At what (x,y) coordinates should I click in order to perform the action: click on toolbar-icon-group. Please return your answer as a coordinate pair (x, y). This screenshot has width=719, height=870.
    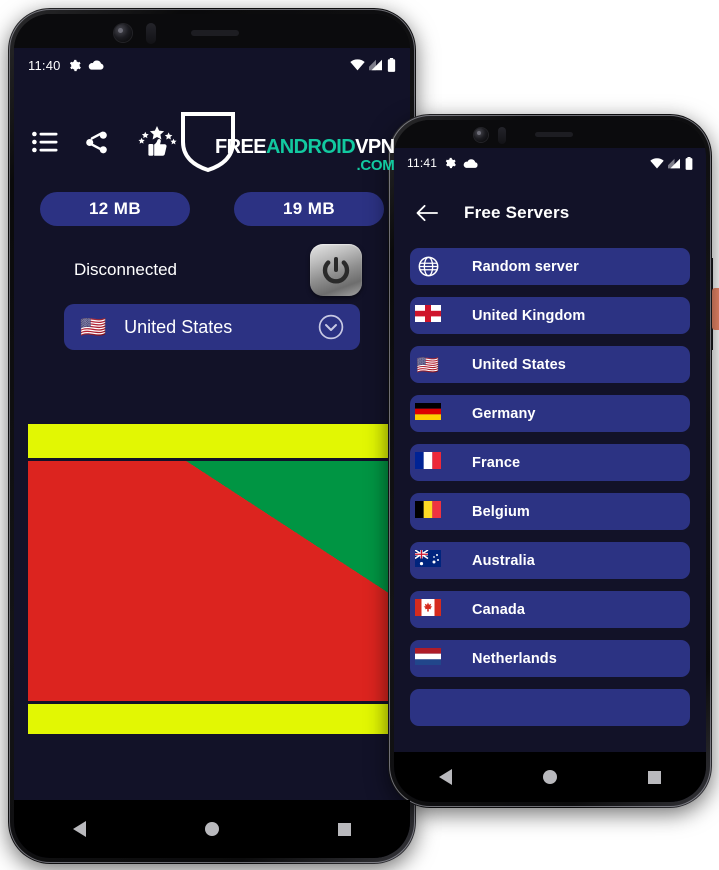
    Looking at the image, I should click on (105, 142).